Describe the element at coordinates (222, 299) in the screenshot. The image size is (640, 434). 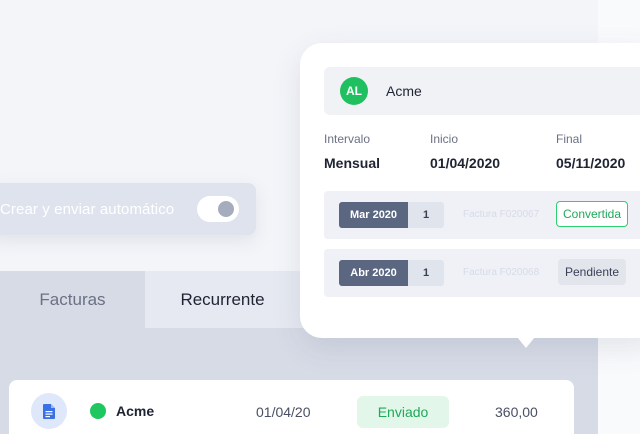
I see `tab-recurrente: Recurrente` at that location.